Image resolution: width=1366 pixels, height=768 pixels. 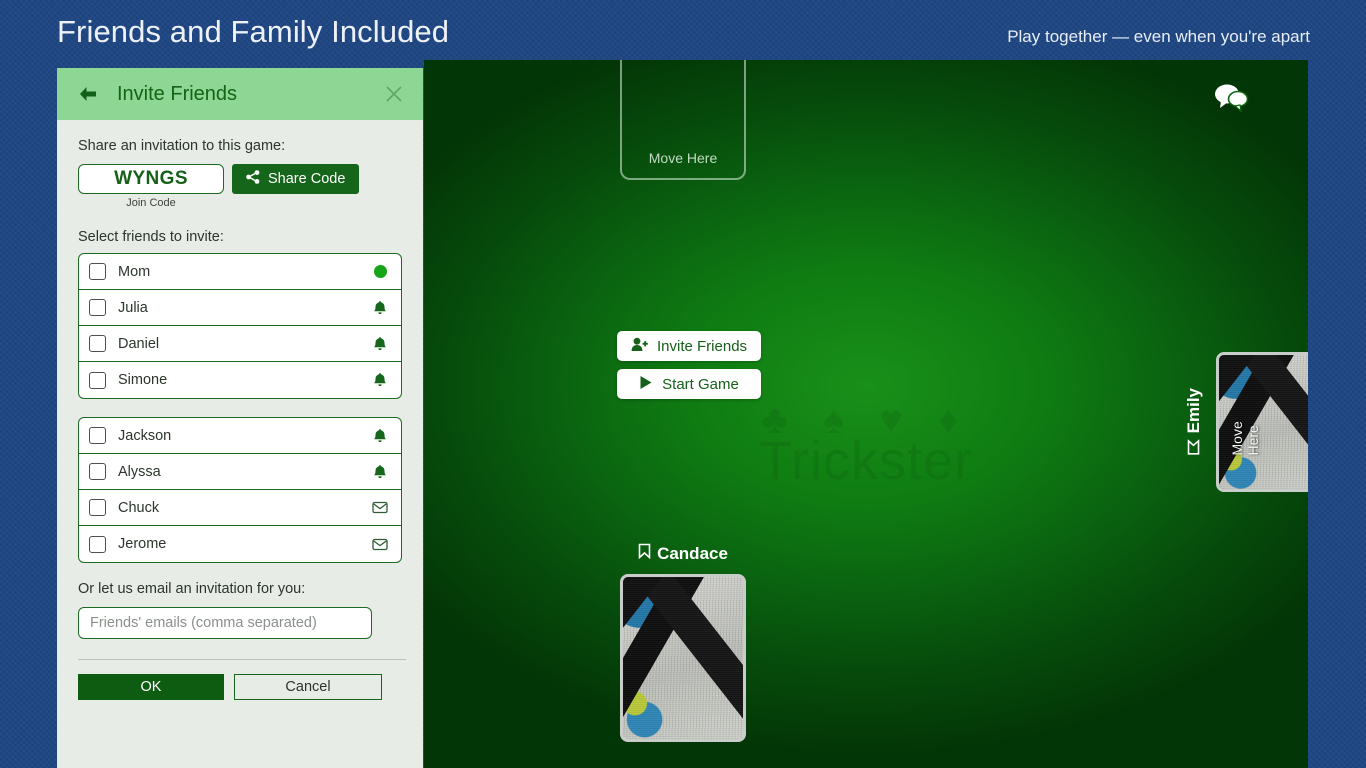 What do you see at coordinates (139, 507) in the screenshot?
I see `friend-name: Chuck` at bounding box center [139, 507].